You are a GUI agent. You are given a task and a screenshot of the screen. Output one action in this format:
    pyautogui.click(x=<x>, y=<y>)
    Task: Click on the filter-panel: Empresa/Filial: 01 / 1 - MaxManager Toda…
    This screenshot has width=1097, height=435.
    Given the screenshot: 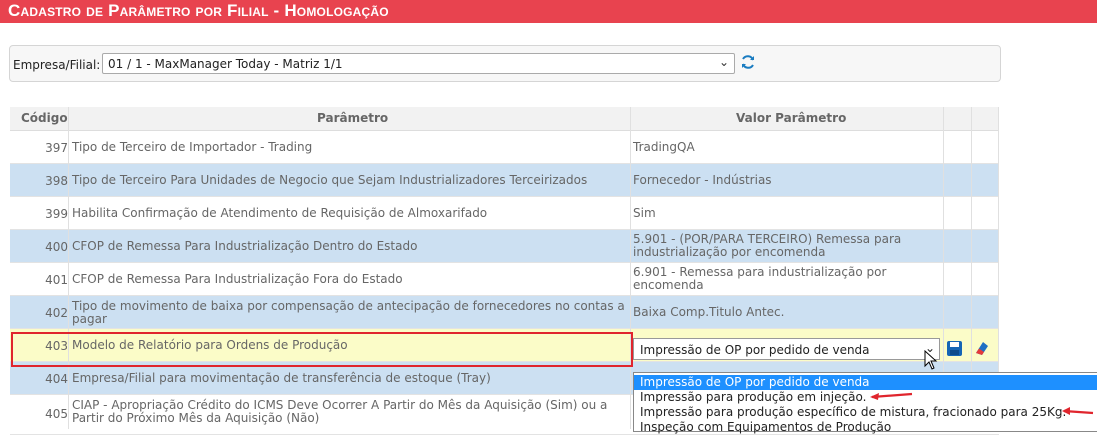 What is the action you would take?
    pyautogui.click(x=505, y=63)
    